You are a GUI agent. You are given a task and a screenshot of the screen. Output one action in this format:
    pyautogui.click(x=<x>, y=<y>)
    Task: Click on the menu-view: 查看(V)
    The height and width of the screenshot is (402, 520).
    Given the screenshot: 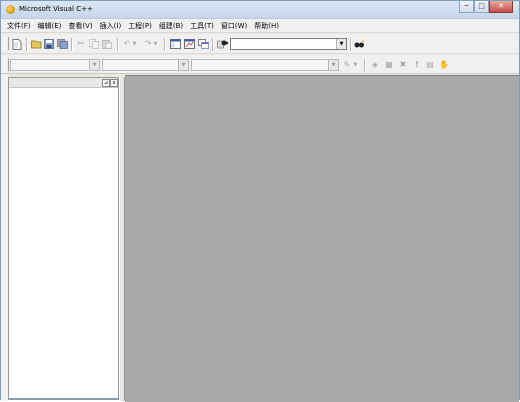 What is the action you would take?
    pyautogui.click(x=80, y=26)
    